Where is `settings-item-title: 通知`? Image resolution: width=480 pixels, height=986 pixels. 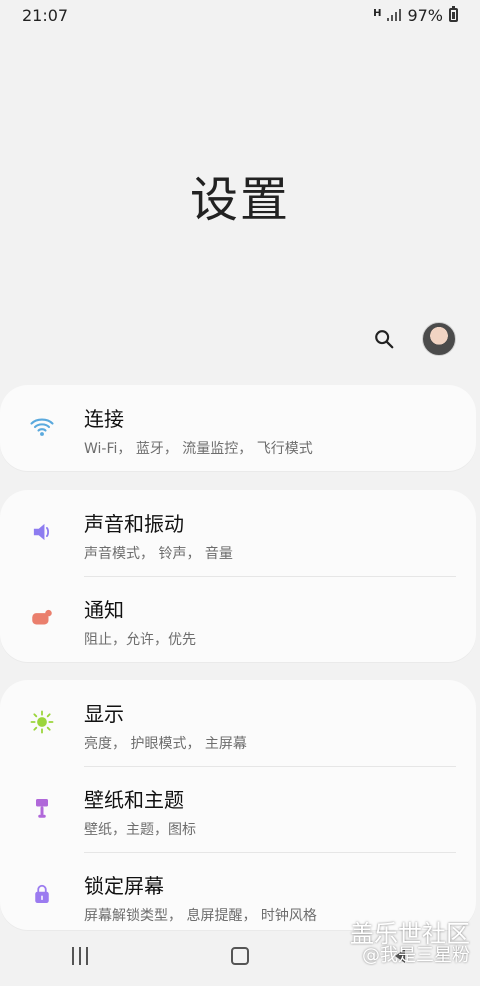 settings-item-title: 通知 is located at coordinates (104, 610).